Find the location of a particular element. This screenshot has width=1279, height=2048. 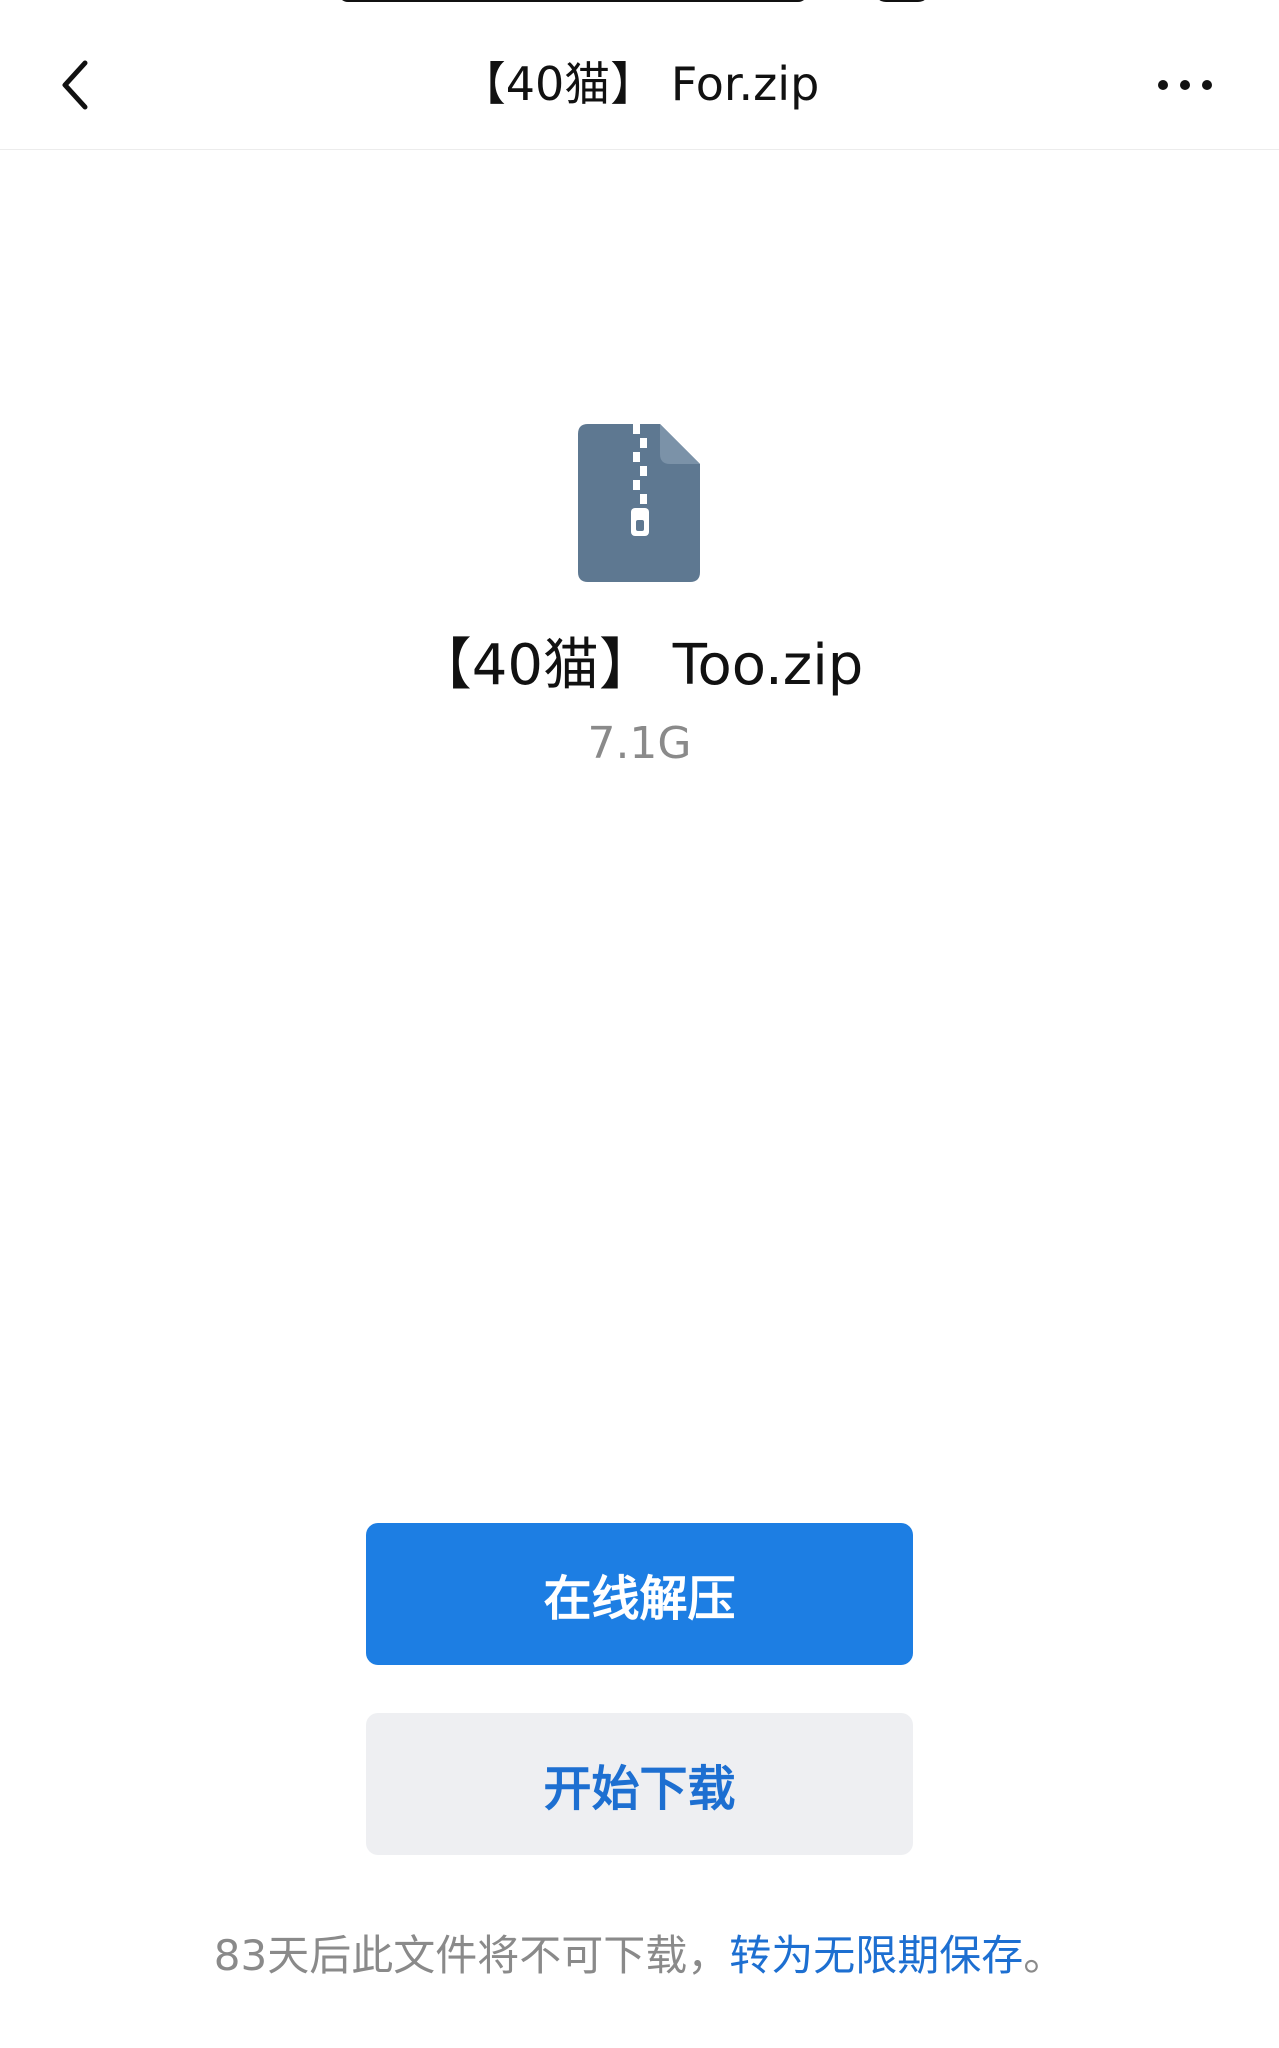

page-title: 【40猫】 For.zip is located at coordinates (639, 84).